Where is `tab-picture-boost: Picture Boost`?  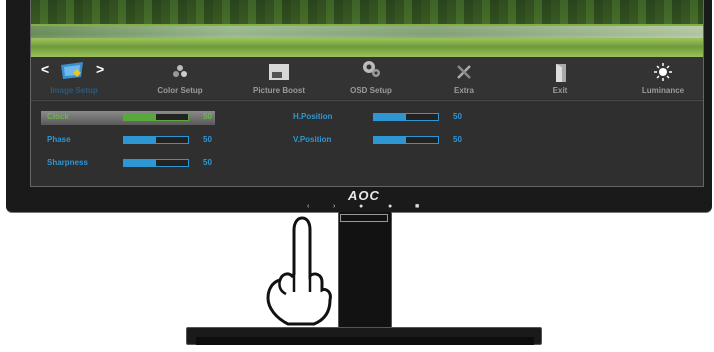
tab-picture-boost: Picture Boost is located at coordinates (279, 78).